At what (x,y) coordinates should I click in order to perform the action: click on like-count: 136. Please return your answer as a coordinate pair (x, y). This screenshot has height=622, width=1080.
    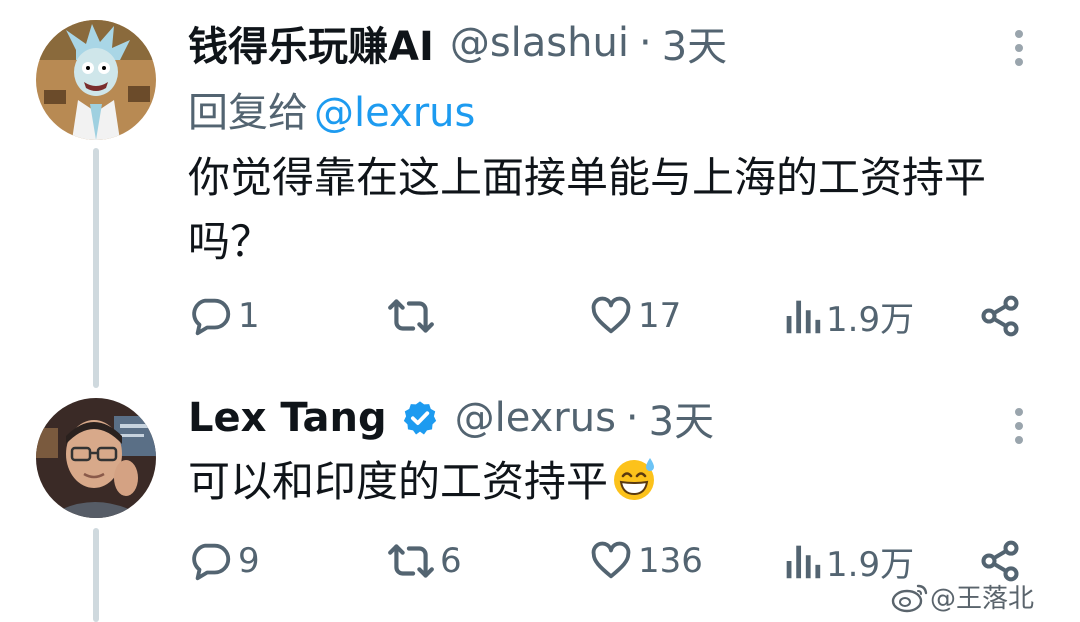
    Looking at the image, I should click on (670, 561).